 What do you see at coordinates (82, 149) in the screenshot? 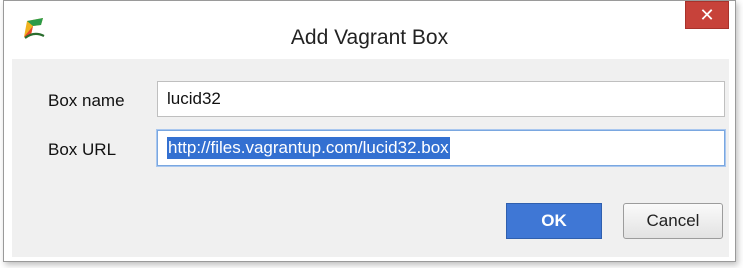
I see `box-url-label: Box URL` at bounding box center [82, 149].